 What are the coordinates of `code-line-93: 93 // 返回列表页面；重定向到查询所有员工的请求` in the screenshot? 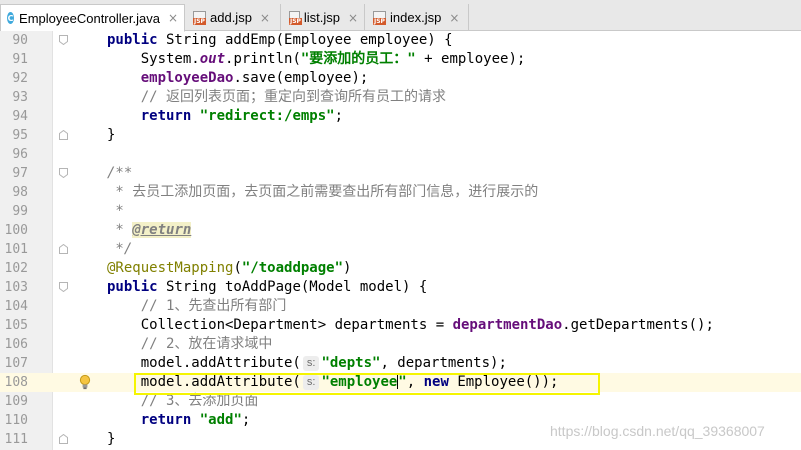 It's located at (400, 97).